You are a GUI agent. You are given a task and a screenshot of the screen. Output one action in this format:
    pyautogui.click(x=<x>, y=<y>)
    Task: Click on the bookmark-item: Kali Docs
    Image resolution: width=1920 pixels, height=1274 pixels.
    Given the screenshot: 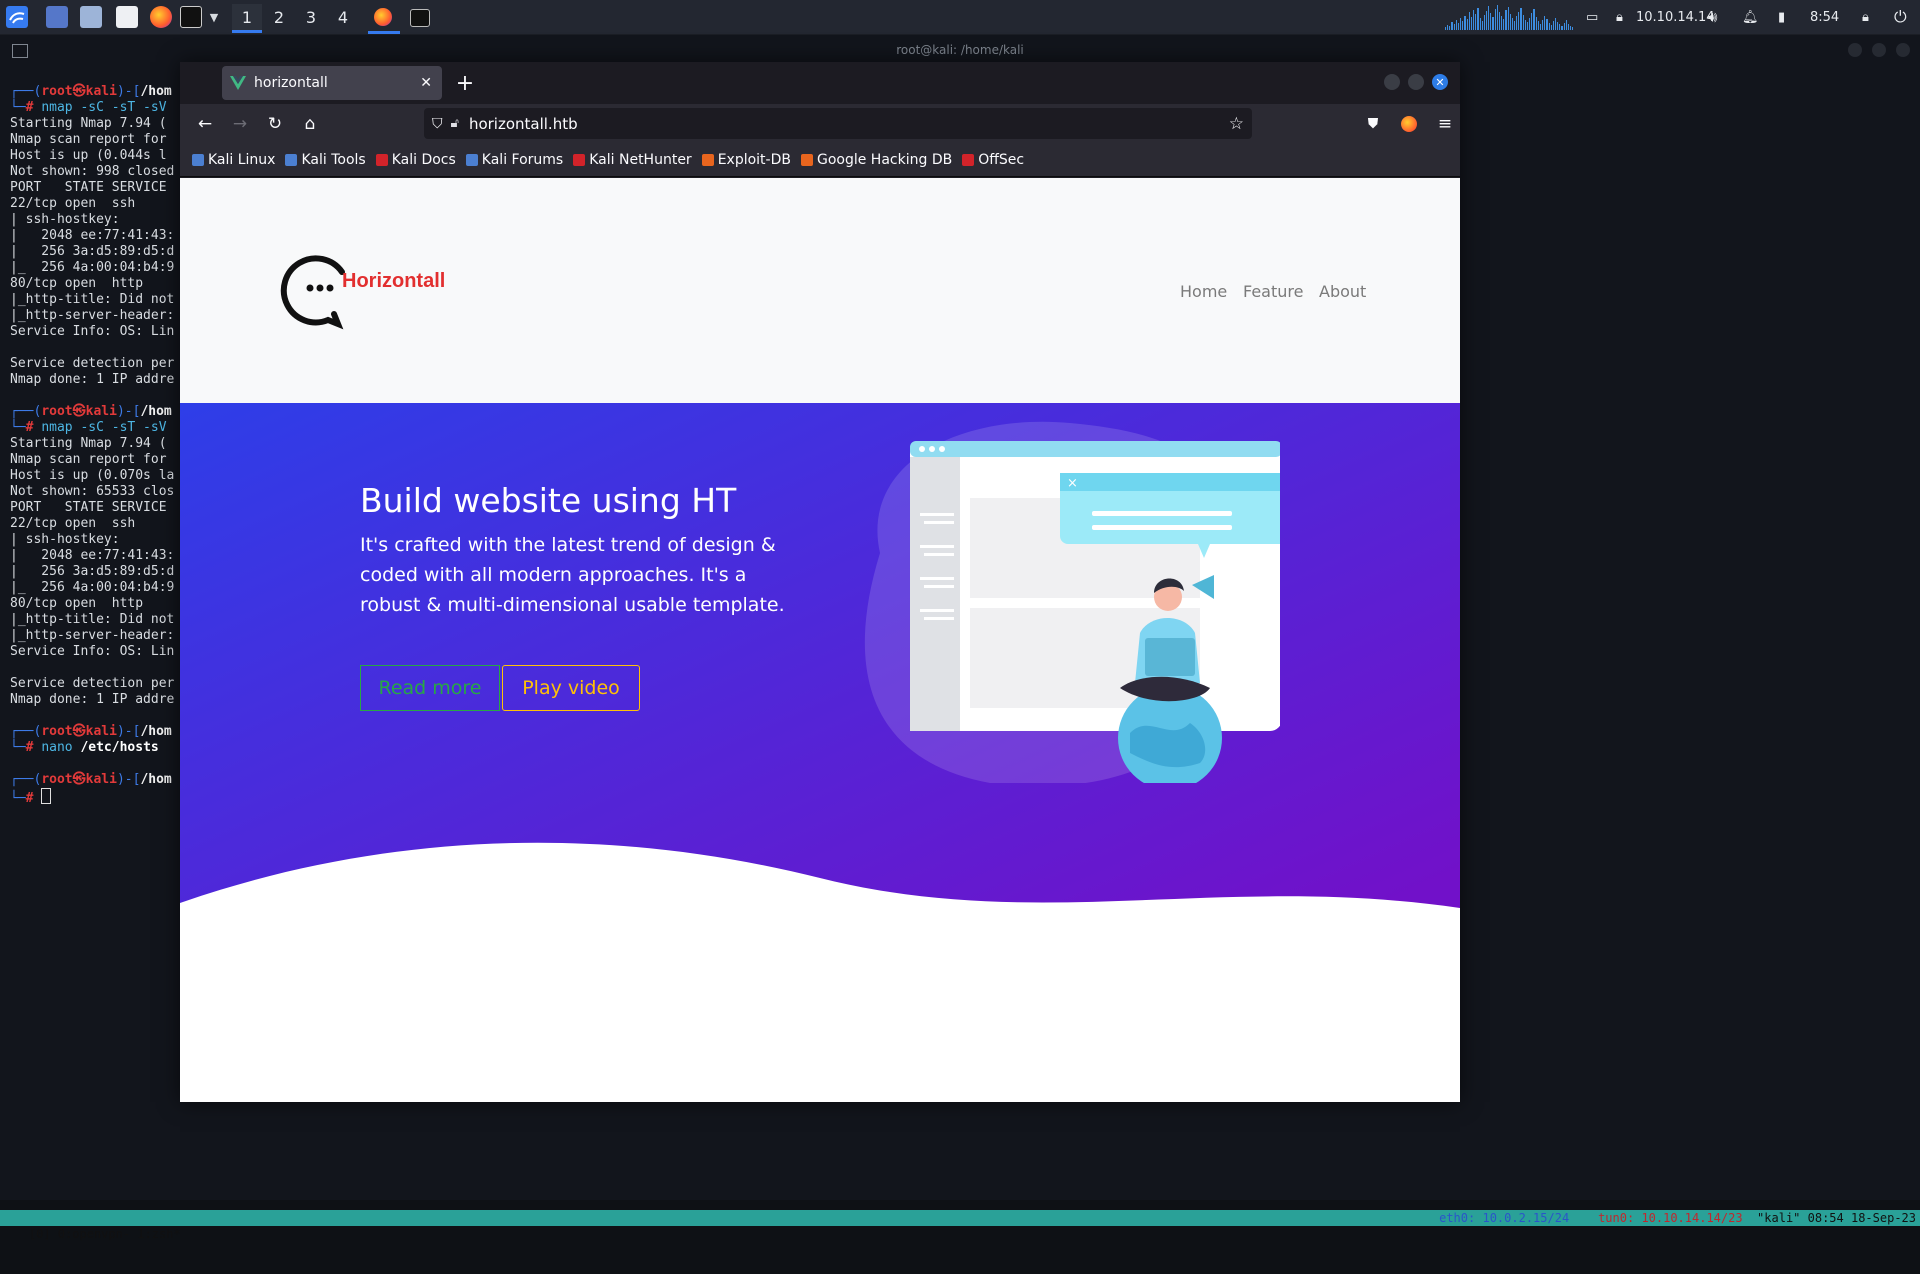 What is the action you would take?
    pyautogui.click(x=415, y=160)
    